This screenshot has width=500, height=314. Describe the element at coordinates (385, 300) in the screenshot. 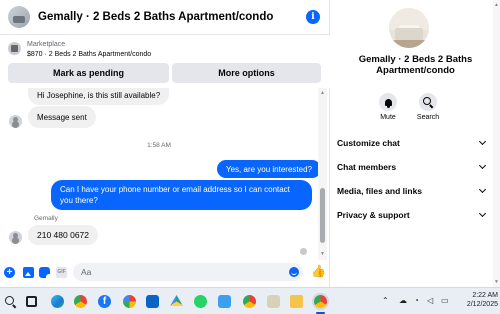

I see `chevron-up-icon: ⌃` at that location.